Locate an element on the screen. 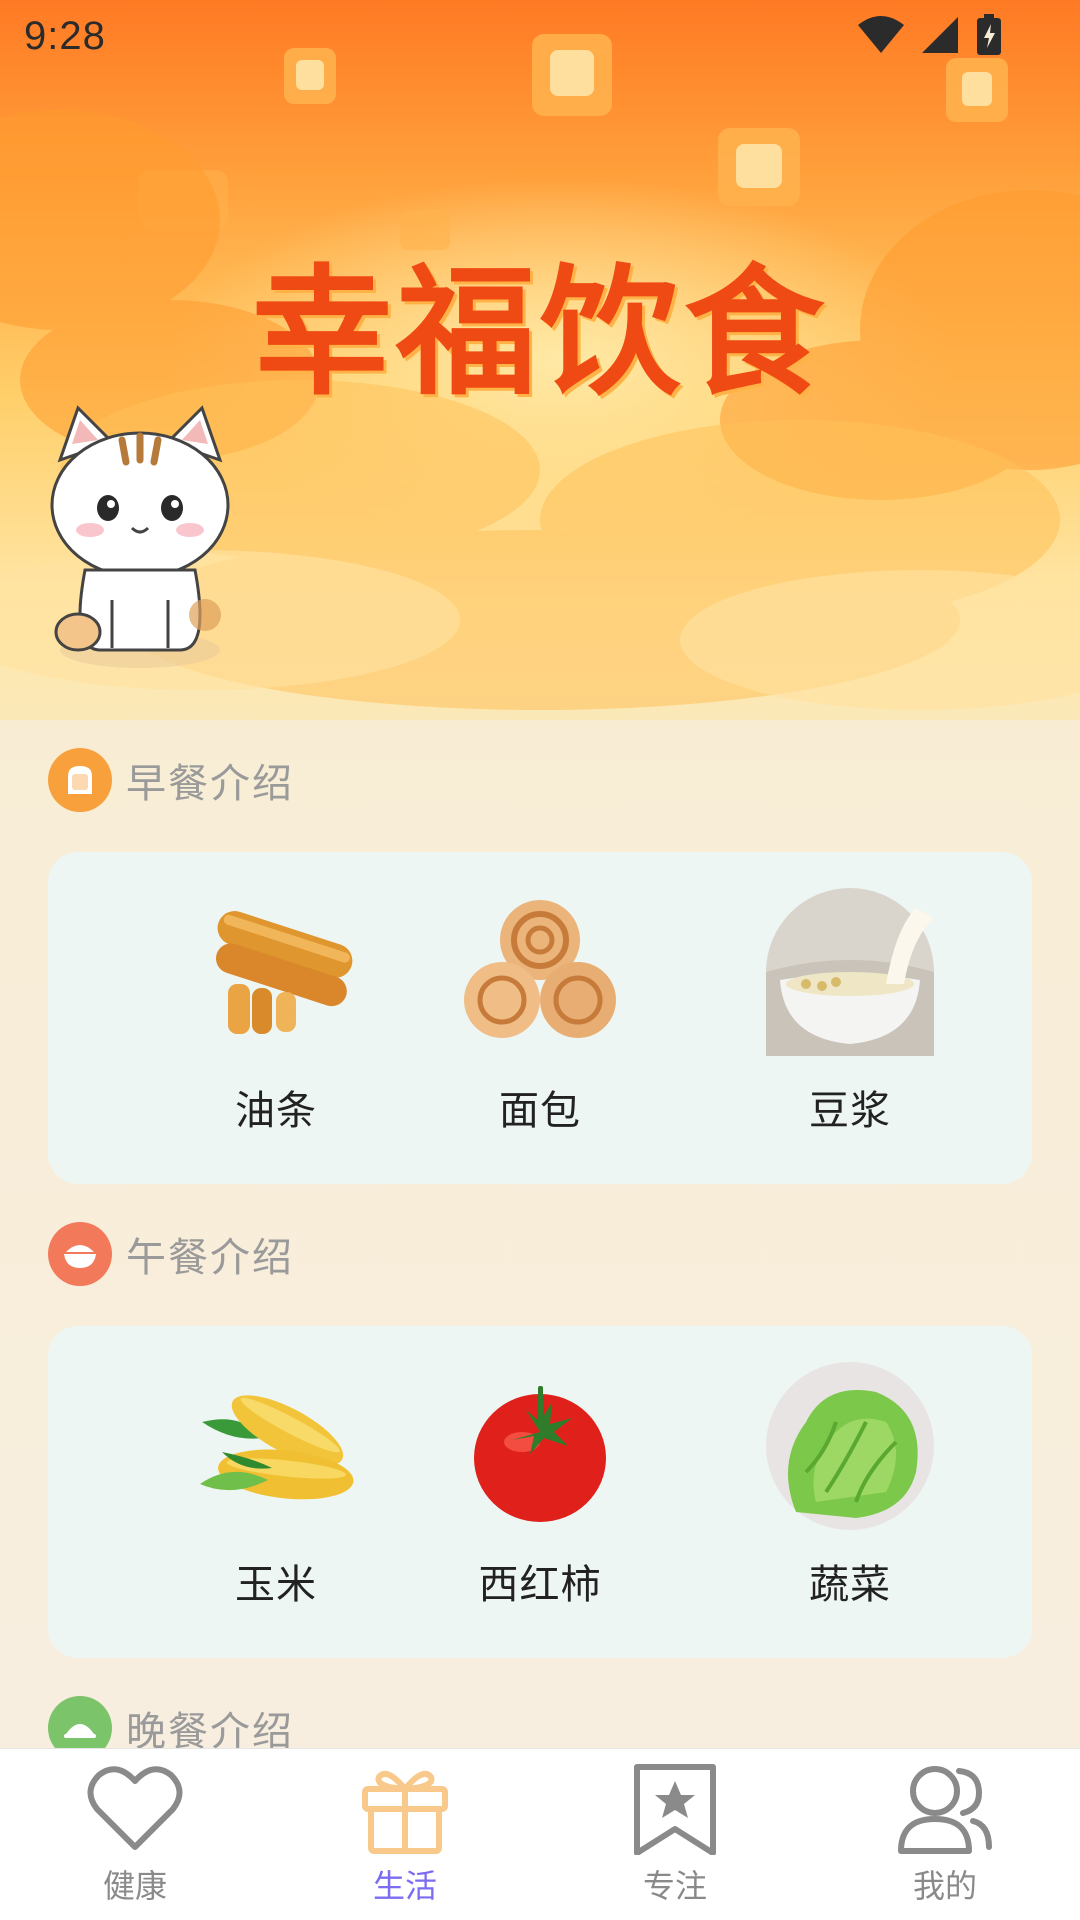  bookmark-star-icon is located at coordinates (675, 1809).